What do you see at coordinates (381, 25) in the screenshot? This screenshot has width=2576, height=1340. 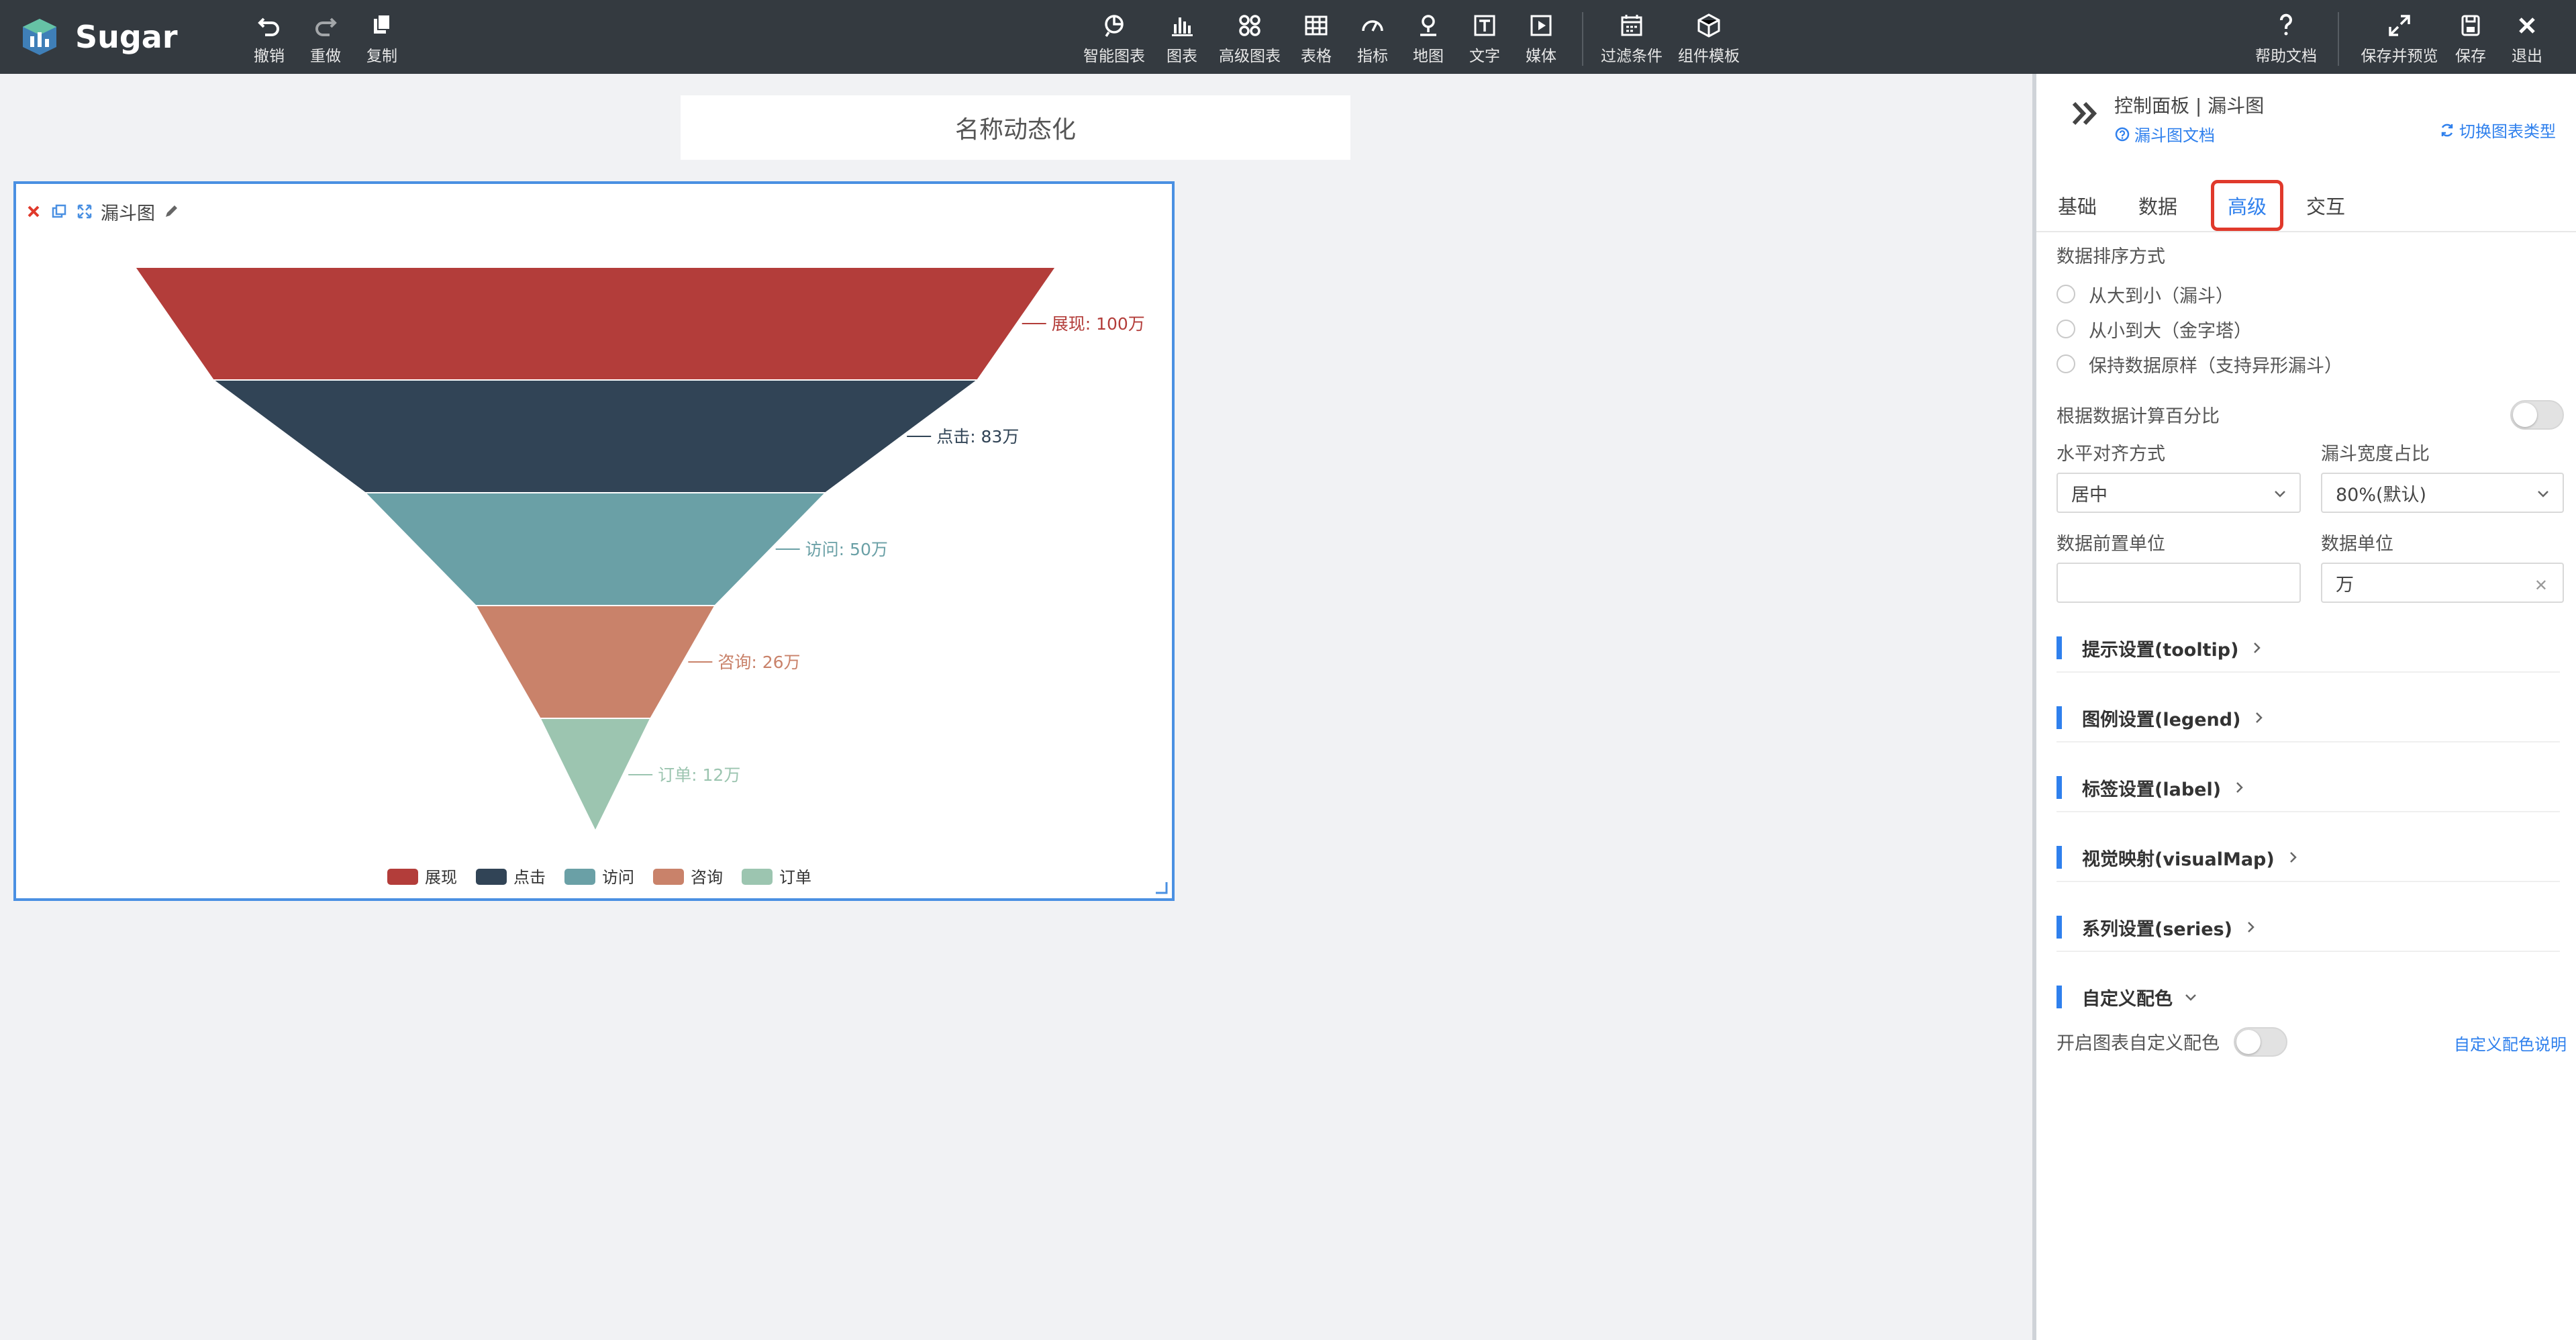 I see `copy-icon` at bounding box center [381, 25].